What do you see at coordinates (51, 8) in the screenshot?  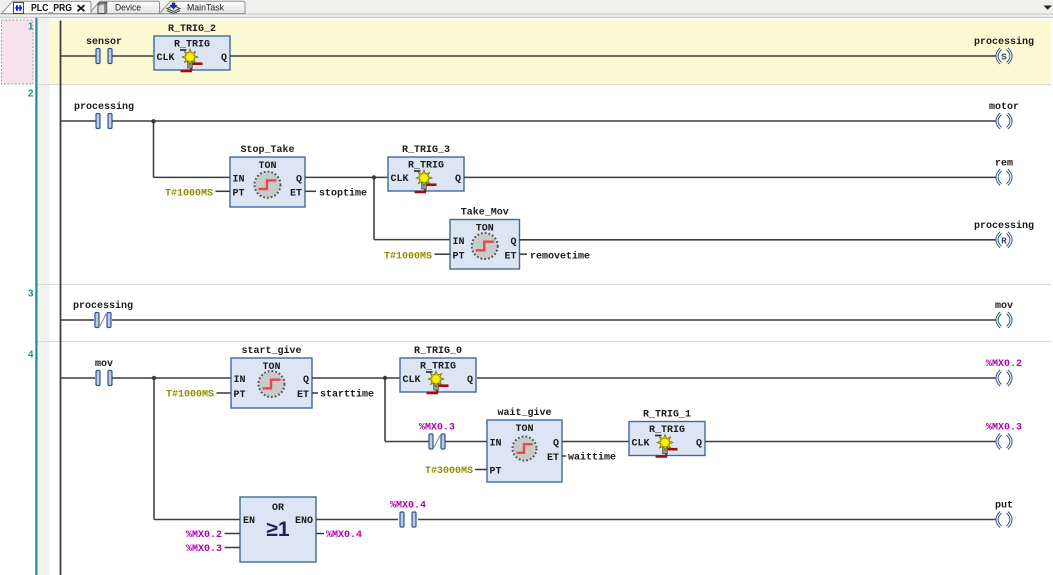 I see `svg-text: PLC_PRG` at bounding box center [51, 8].